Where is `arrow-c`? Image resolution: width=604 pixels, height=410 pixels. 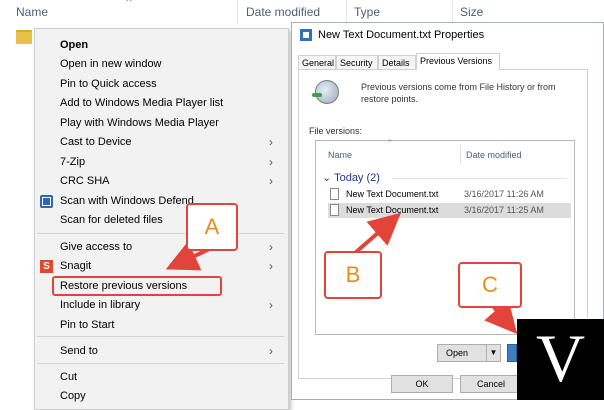
arrow-c is located at coordinates (501, 317).